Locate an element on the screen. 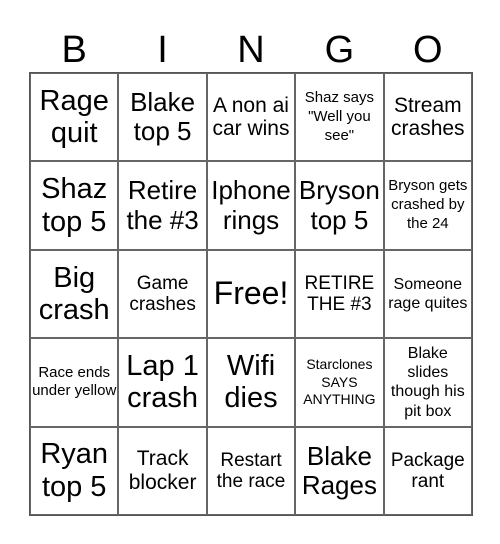  bingo-cell: Track blocker is located at coordinates (162, 470).